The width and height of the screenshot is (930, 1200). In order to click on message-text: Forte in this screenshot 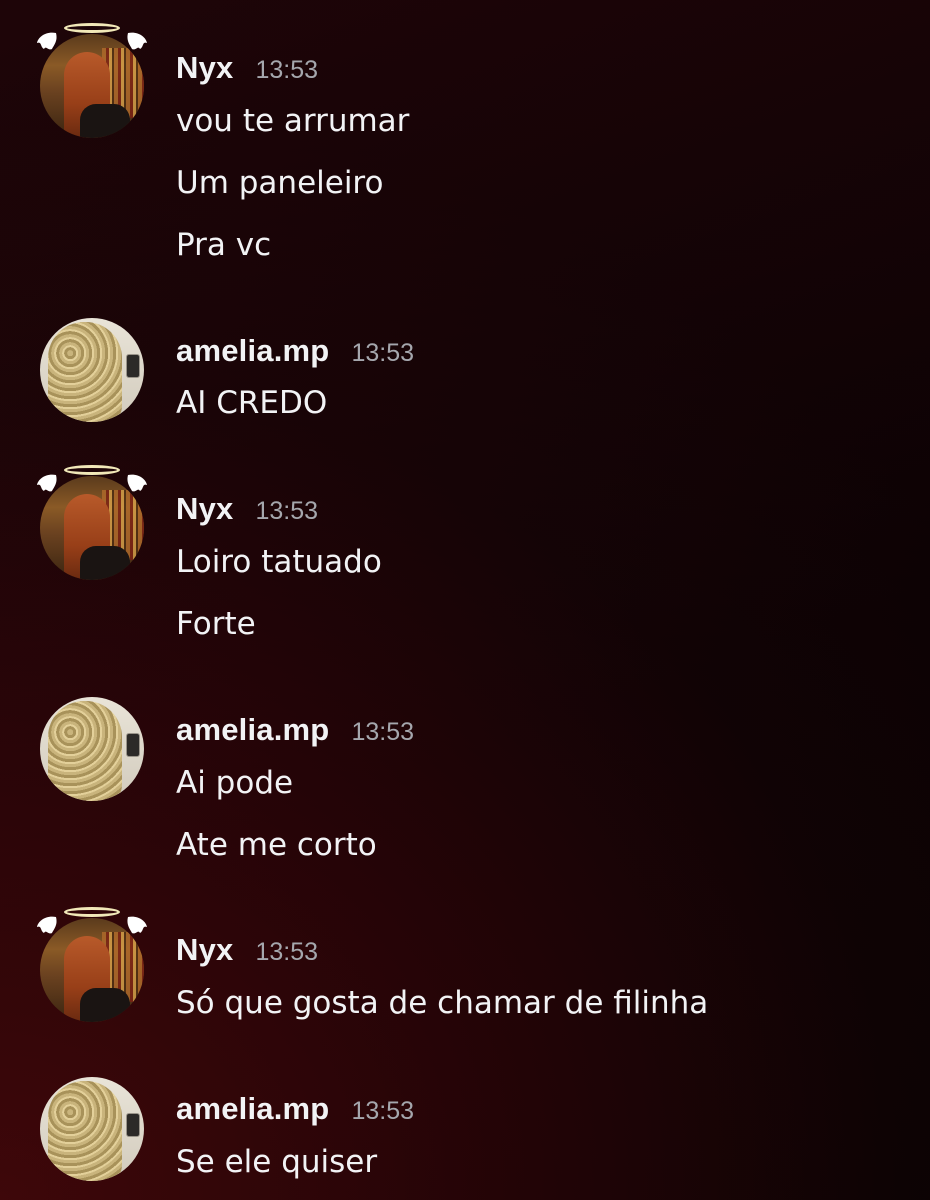, I will do `click(216, 624)`.